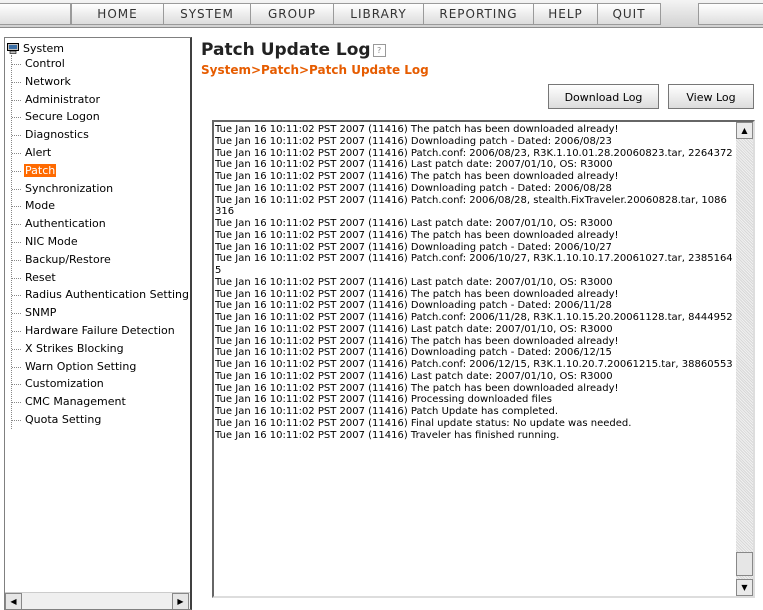 The image size is (763, 610). Describe the element at coordinates (292, 14) in the screenshot. I see `nav-group: GROUP` at that location.